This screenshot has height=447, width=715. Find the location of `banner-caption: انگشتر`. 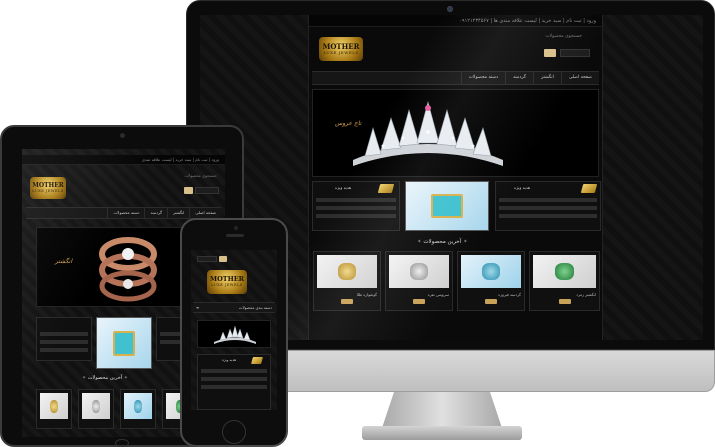

banner-caption: انگشتر is located at coordinates (64, 261).